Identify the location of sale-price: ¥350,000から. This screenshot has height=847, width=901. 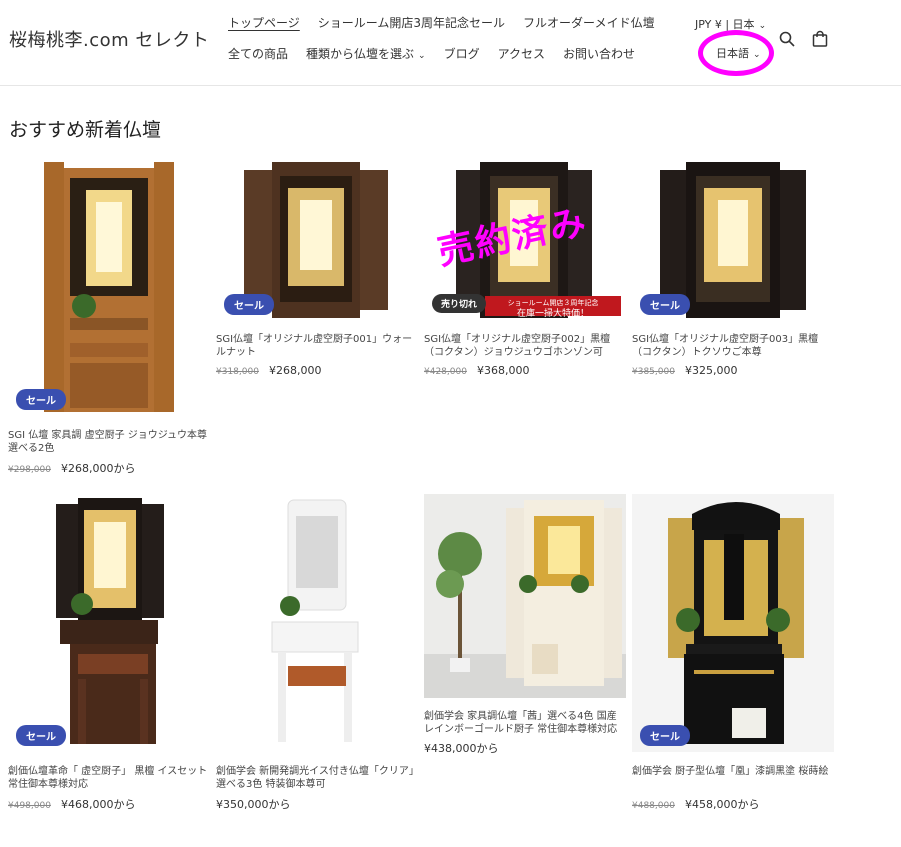
(253, 804).